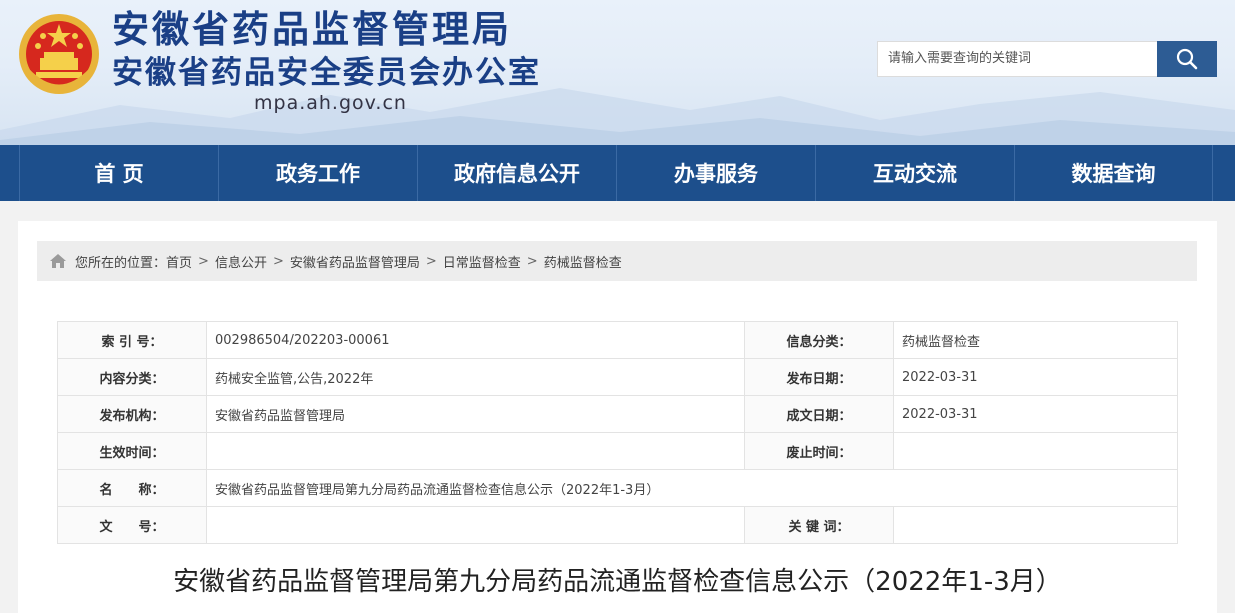 The height and width of the screenshot is (613, 1235). I want to click on breadcrumb-home: 首页, so click(179, 261).